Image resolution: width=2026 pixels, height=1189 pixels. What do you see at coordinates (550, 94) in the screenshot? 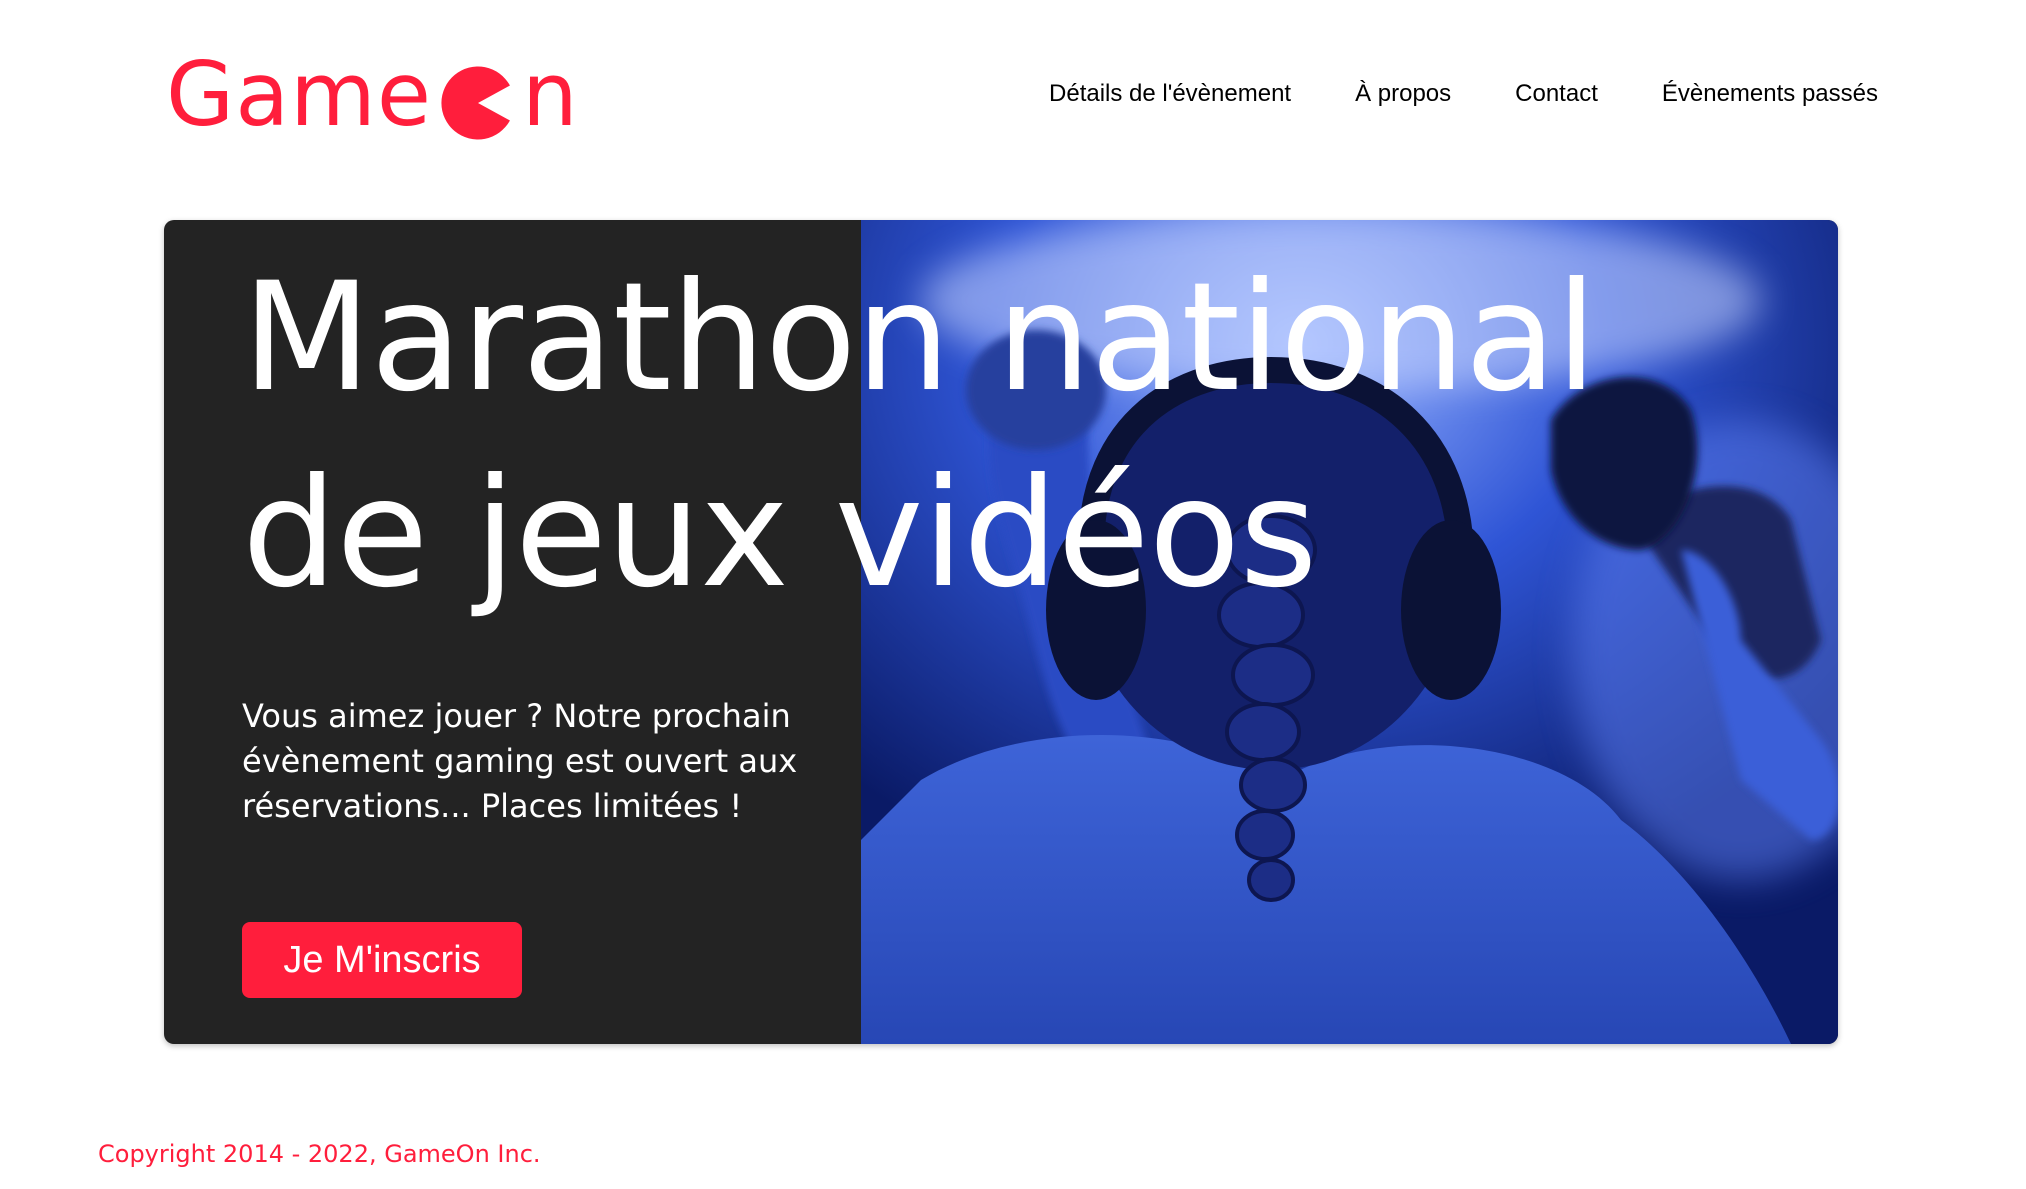
I see `logo-text-n: n` at bounding box center [550, 94].